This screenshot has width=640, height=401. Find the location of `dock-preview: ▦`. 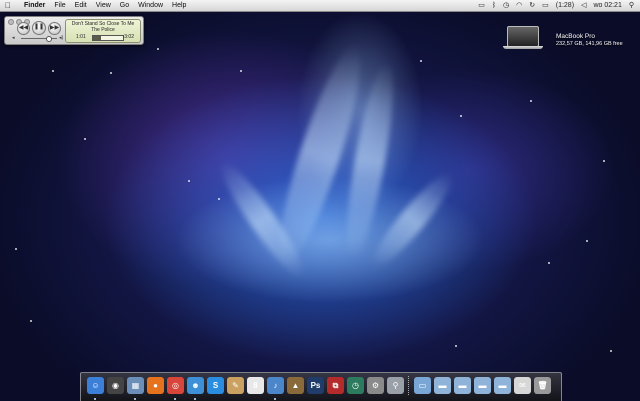

dock-preview: ▦ is located at coordinates (135, 388).